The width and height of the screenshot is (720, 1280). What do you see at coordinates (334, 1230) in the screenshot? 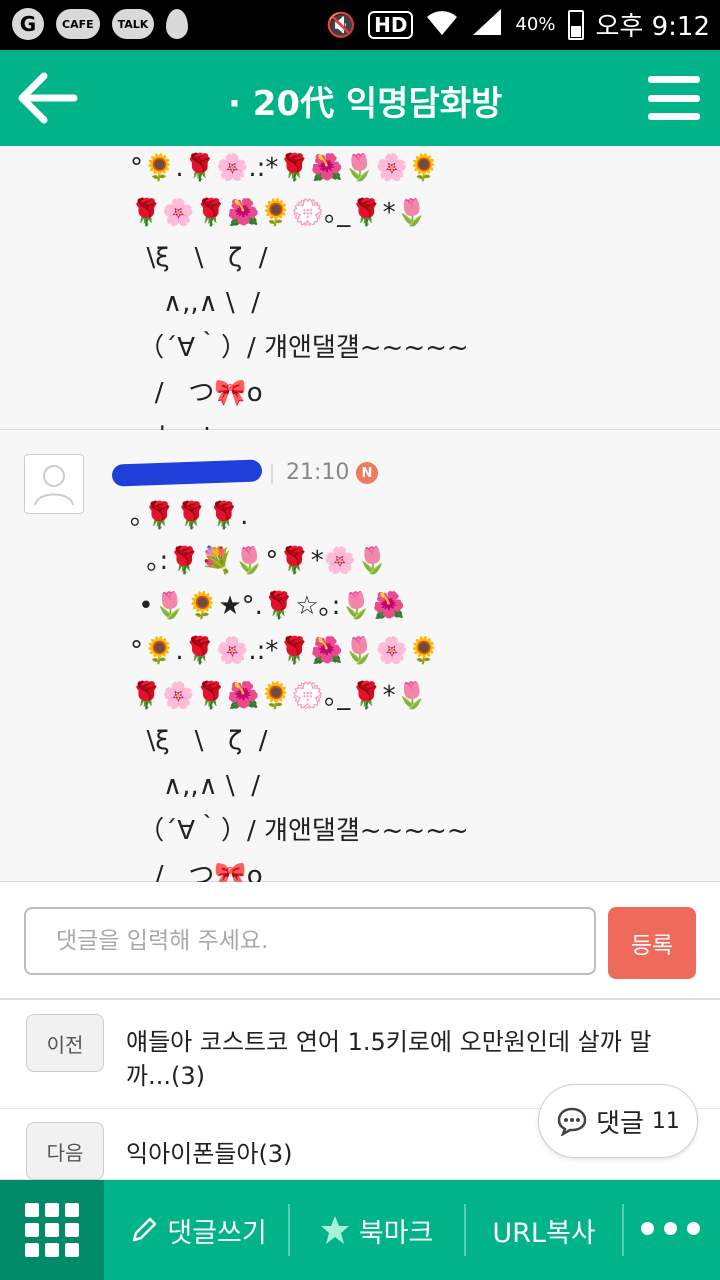
I see `star-icon` at bounding box center [334, 1230].